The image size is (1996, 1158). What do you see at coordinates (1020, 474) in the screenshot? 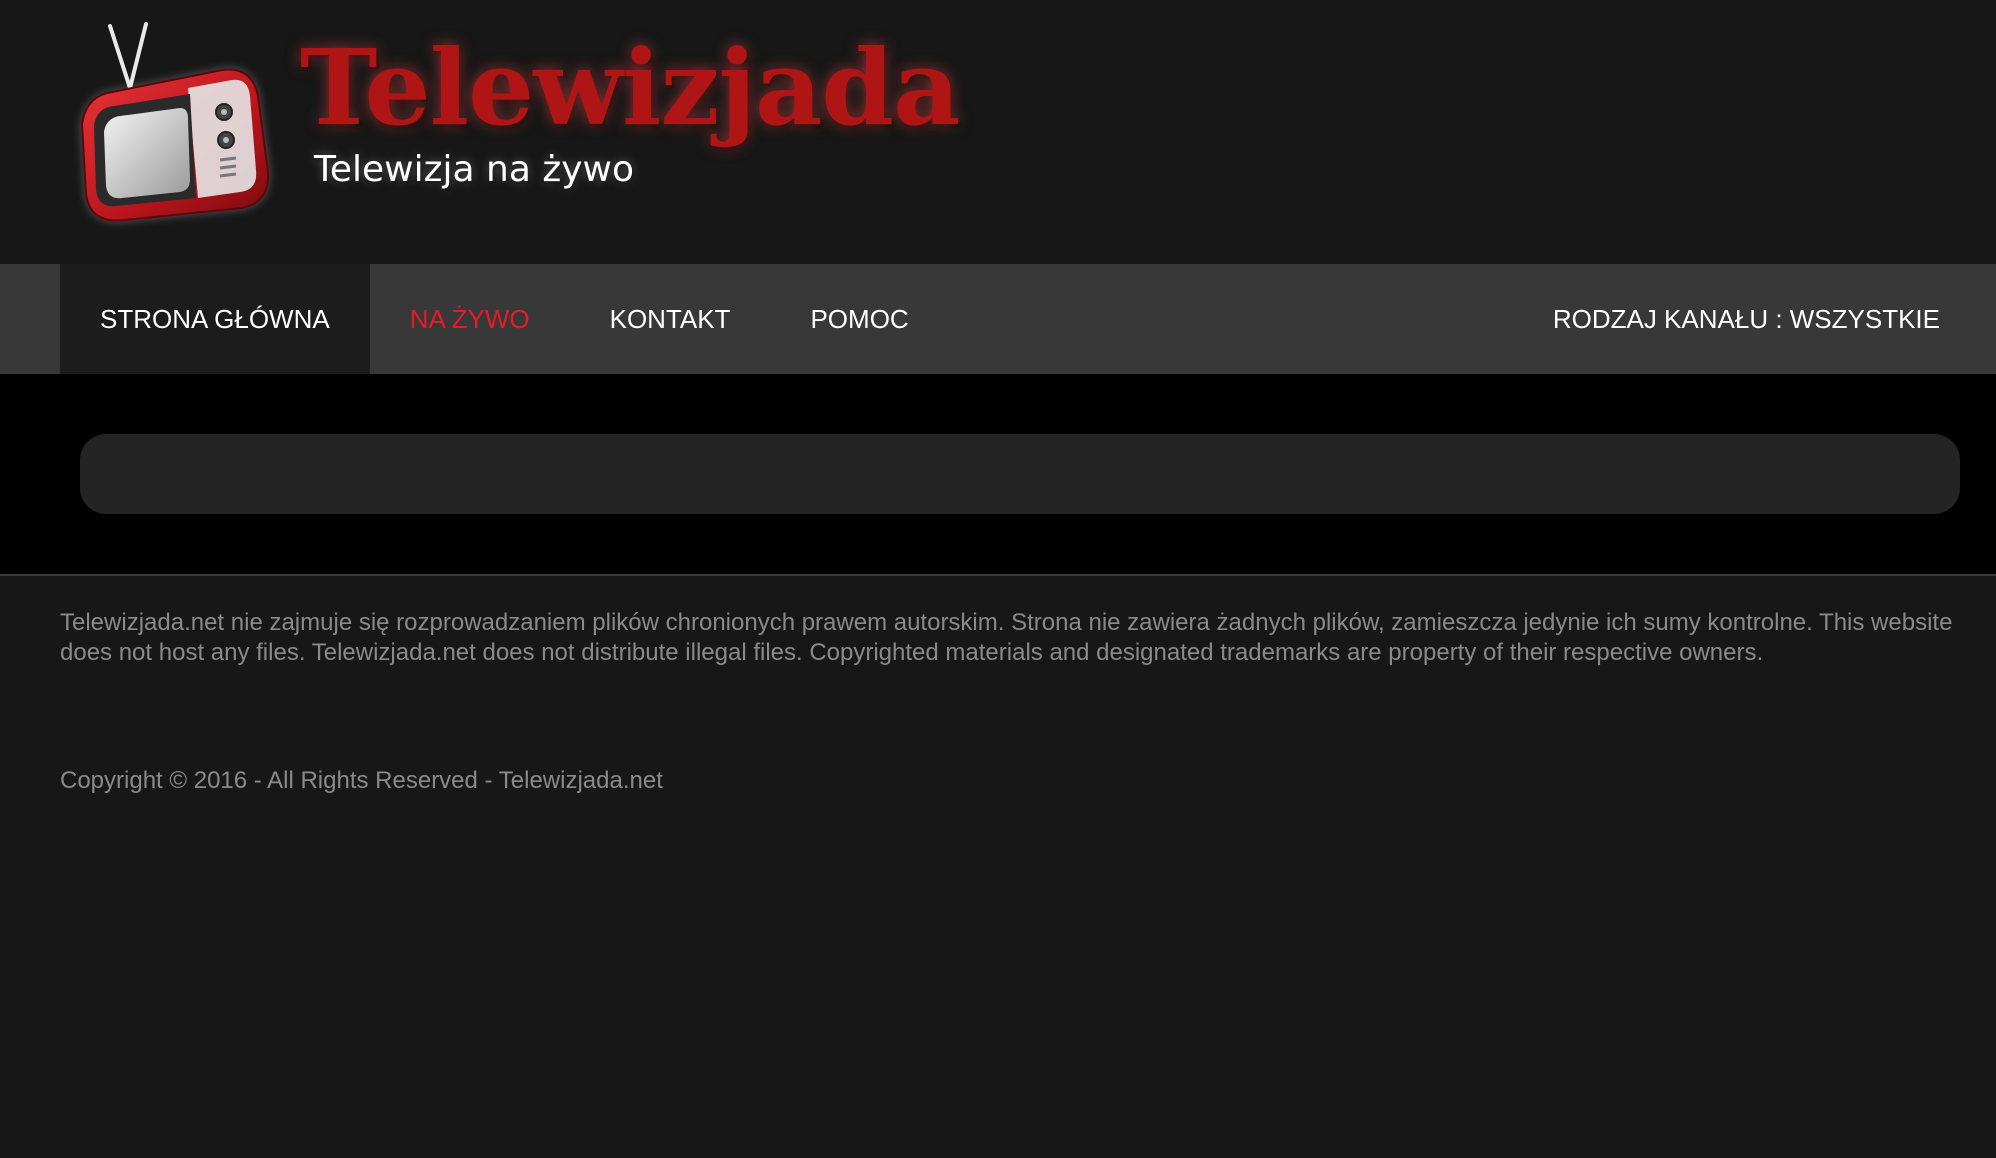
I see `channel-list-panel` at bounding box center [1020, 474].